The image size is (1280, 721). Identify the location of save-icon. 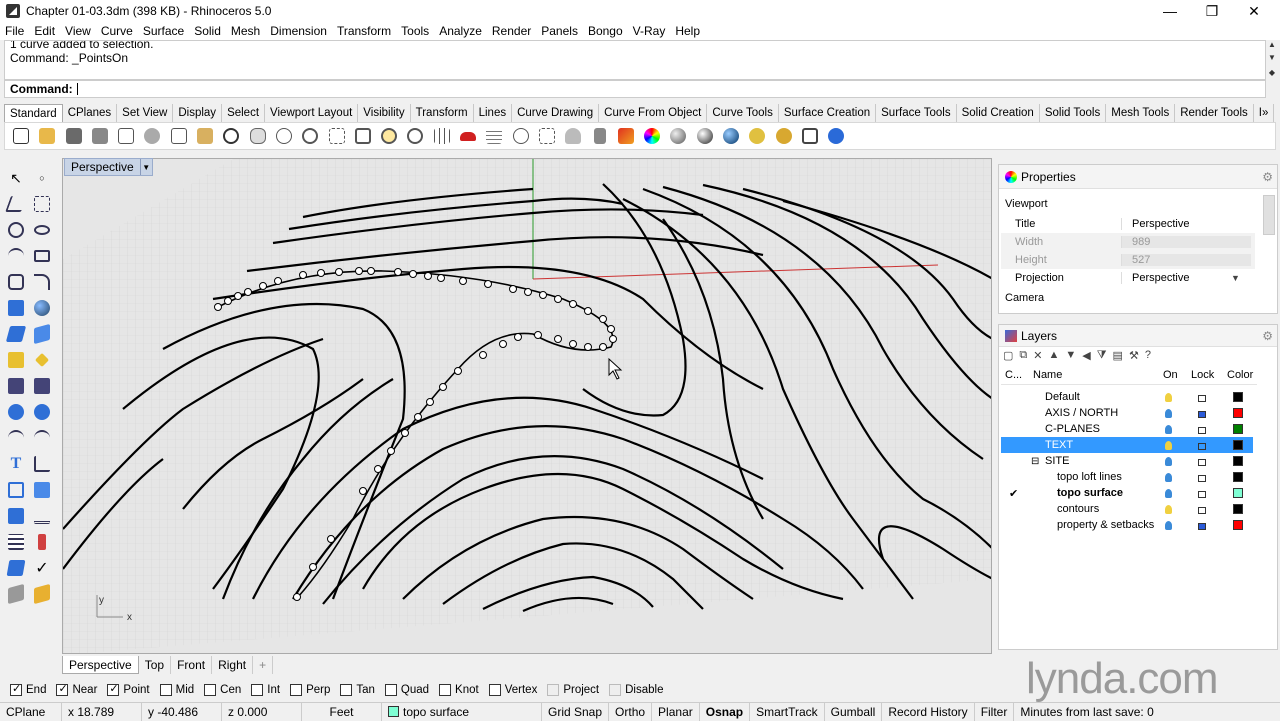
(74, 136).